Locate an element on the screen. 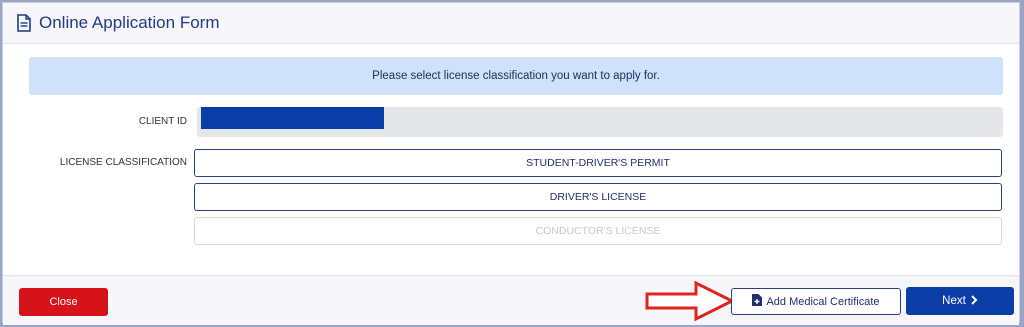 Image resolution: width=1024 pixels, height=327 pixels. option-drivers-license: DRIVER'S LICENSE is located at coordinates (598, 197).